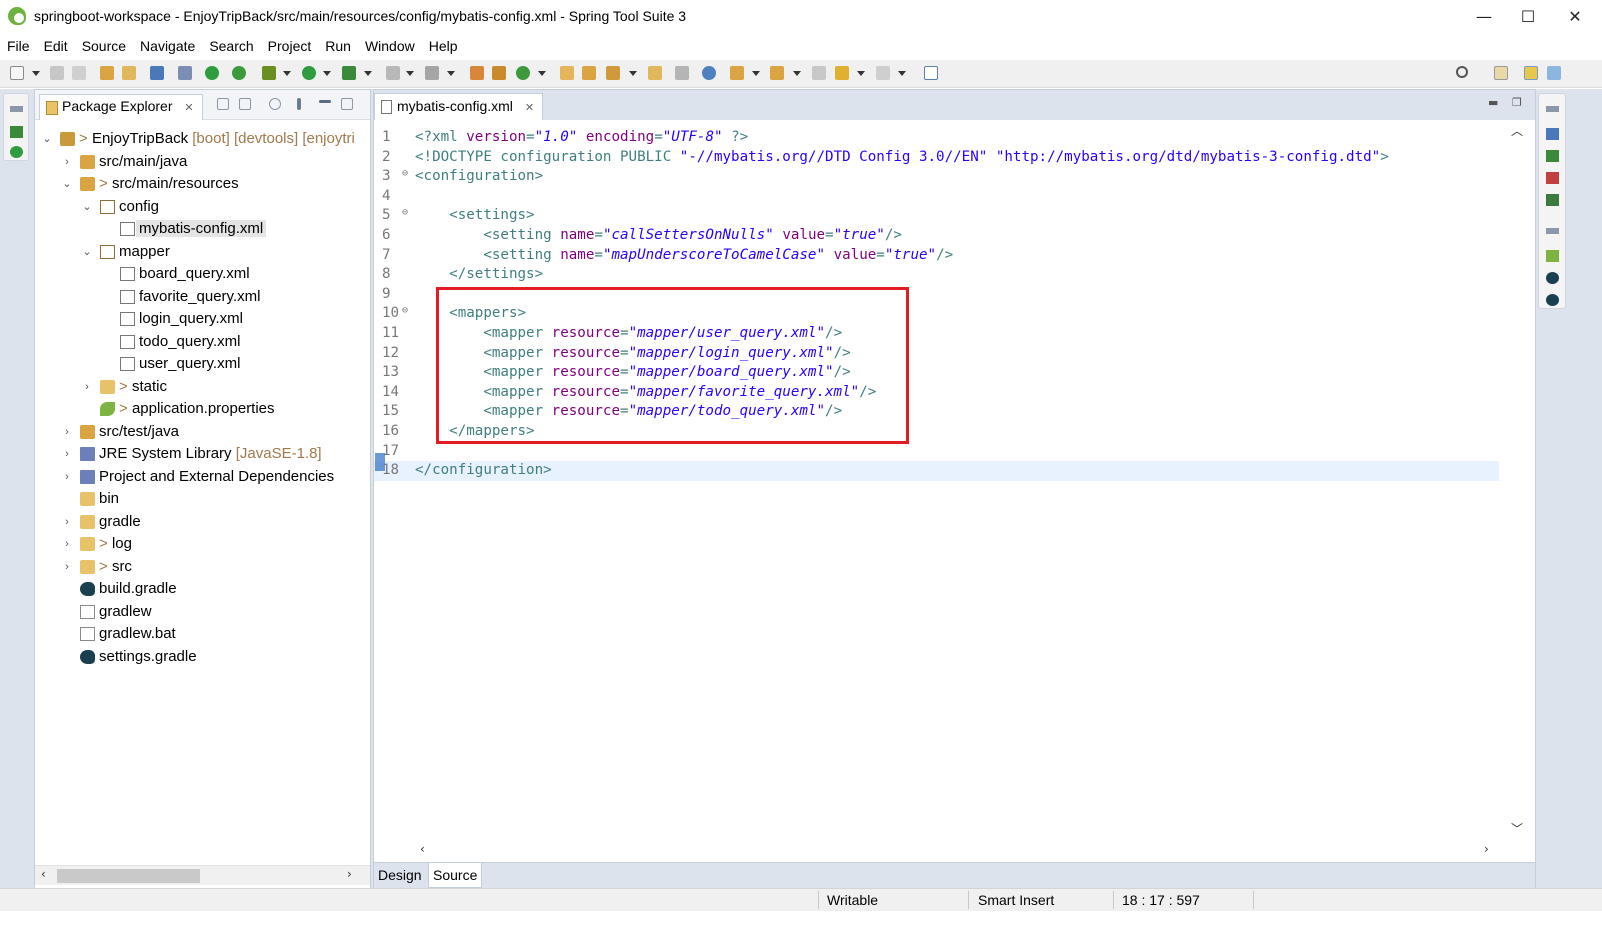 The image size is (1602, 931). What do you see at coordinates (269, 73) in the screenshot?
I see `debug-icon` at bounding box center [269, 73].